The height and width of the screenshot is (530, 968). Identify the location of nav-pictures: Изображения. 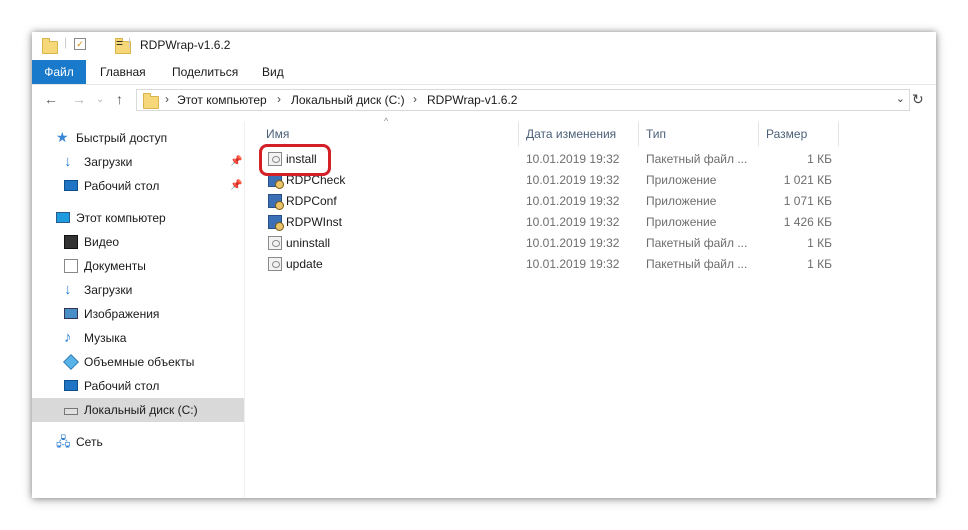
(138, 314).